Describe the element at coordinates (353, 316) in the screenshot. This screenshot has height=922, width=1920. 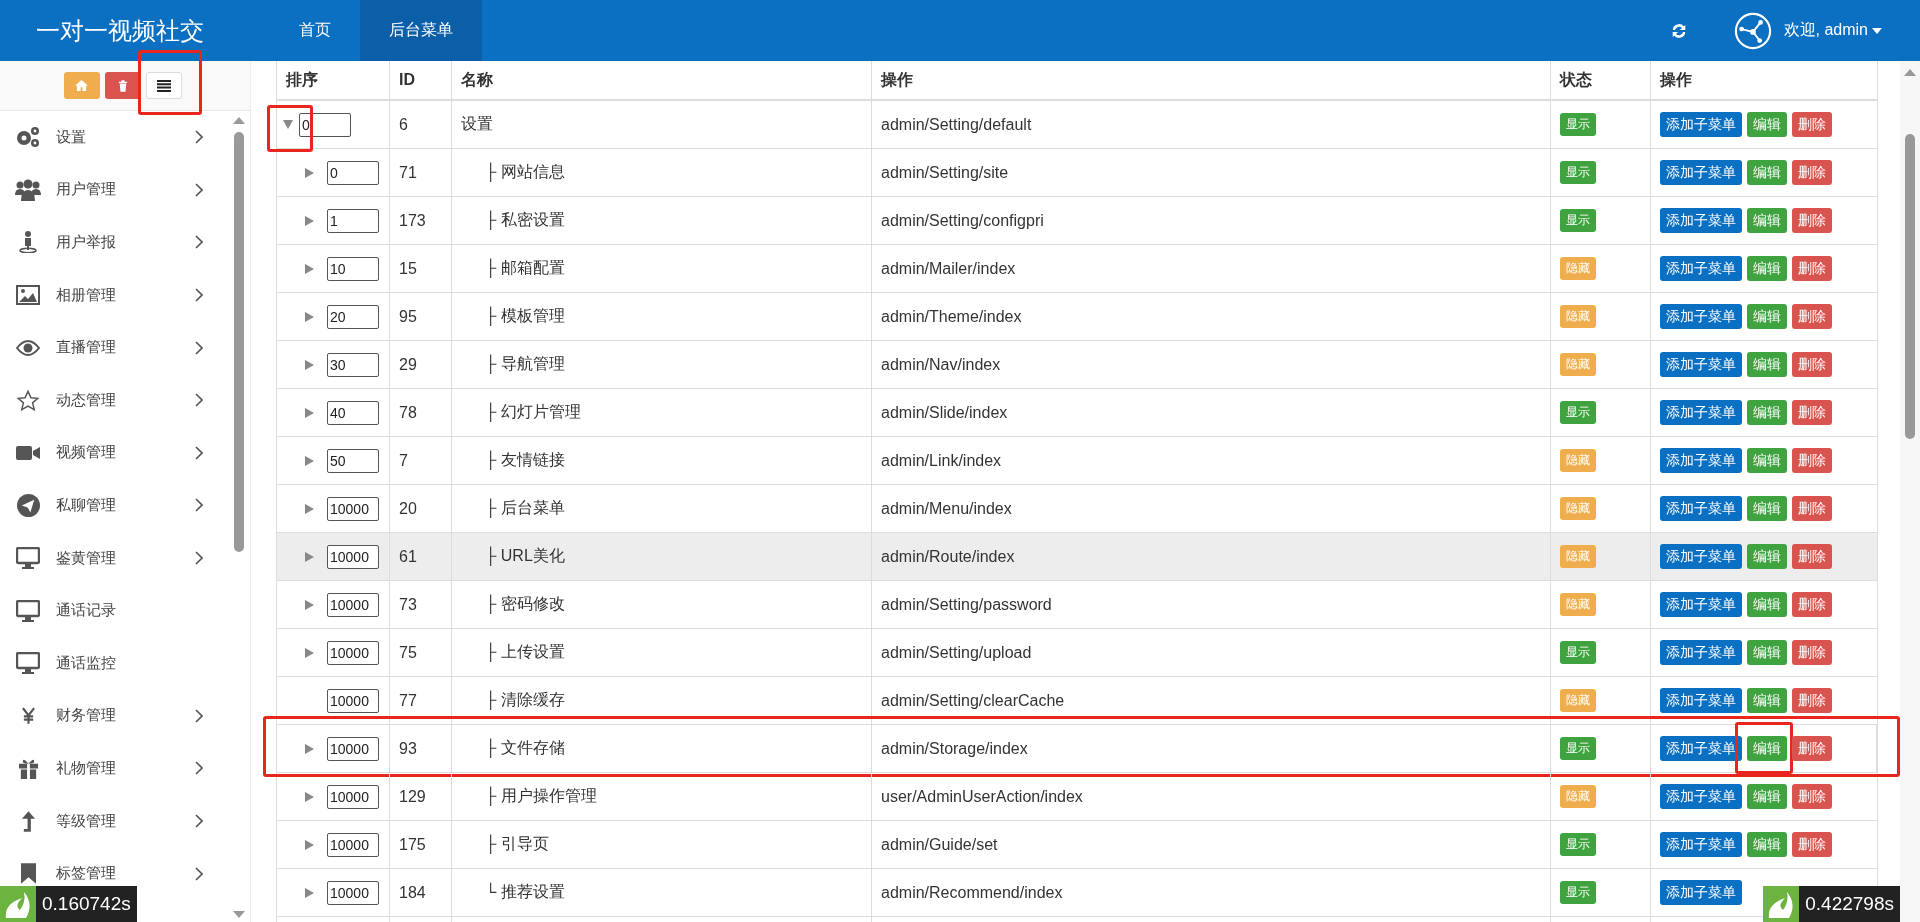
I see `order-input: 20` at that location.